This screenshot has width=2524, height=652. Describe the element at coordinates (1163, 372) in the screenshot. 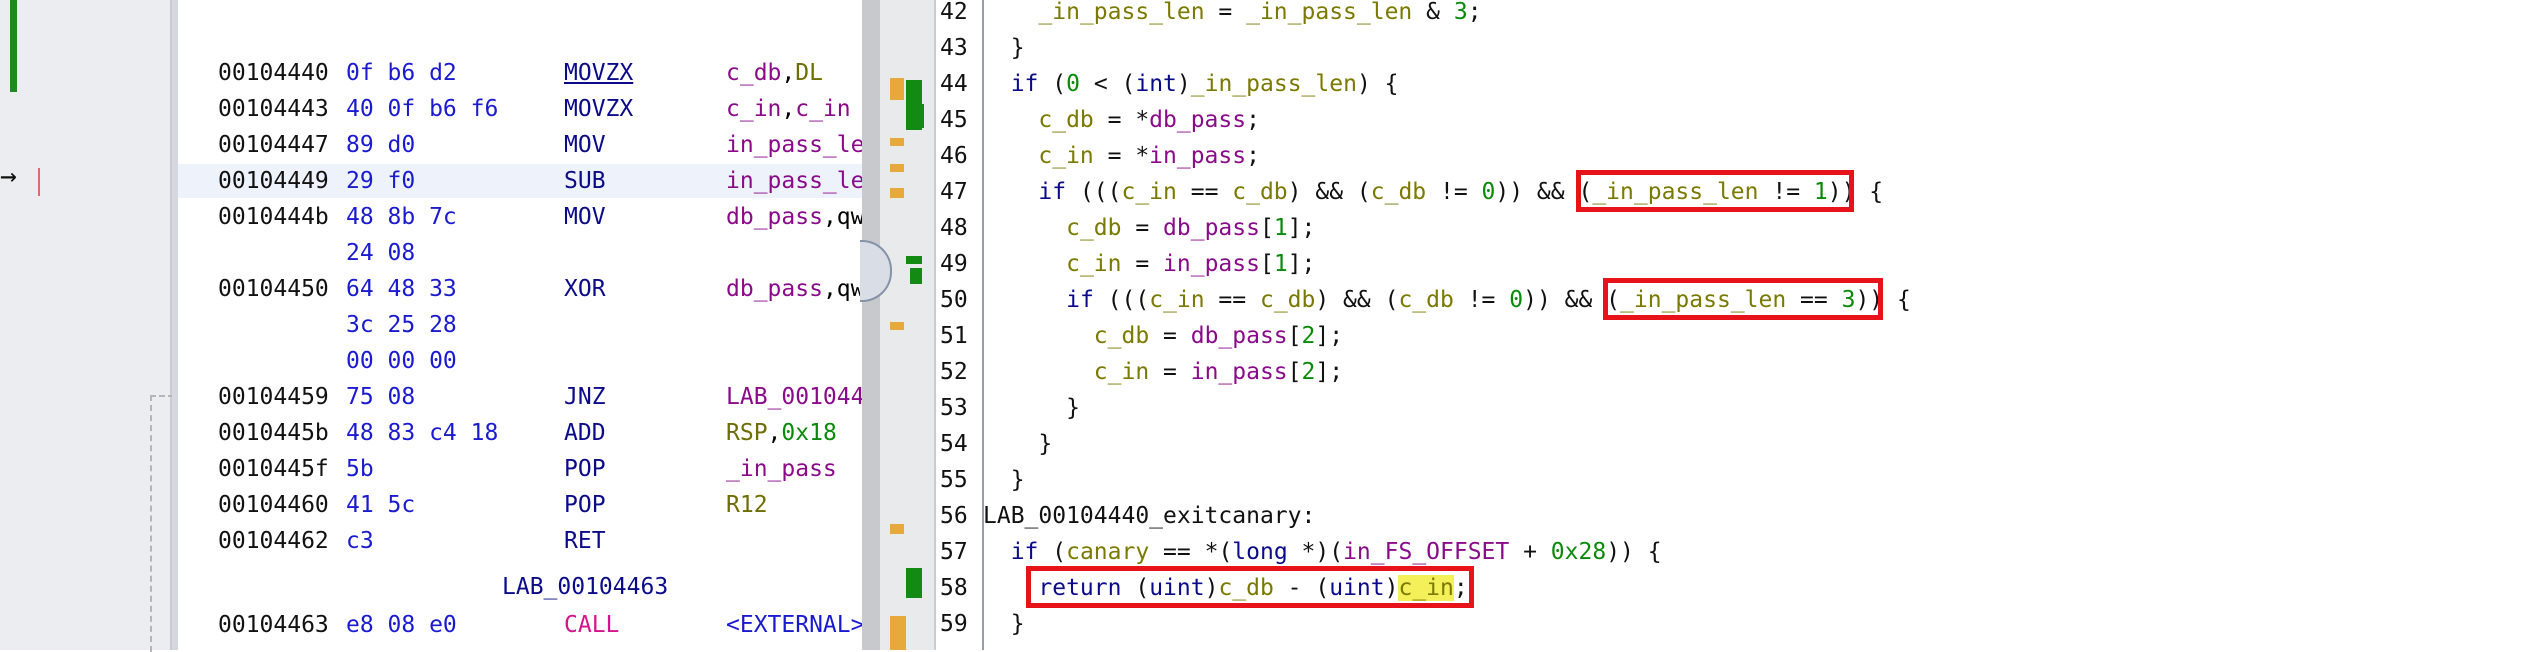

I see `code-line: c_in = in_pass[2];` at that location.